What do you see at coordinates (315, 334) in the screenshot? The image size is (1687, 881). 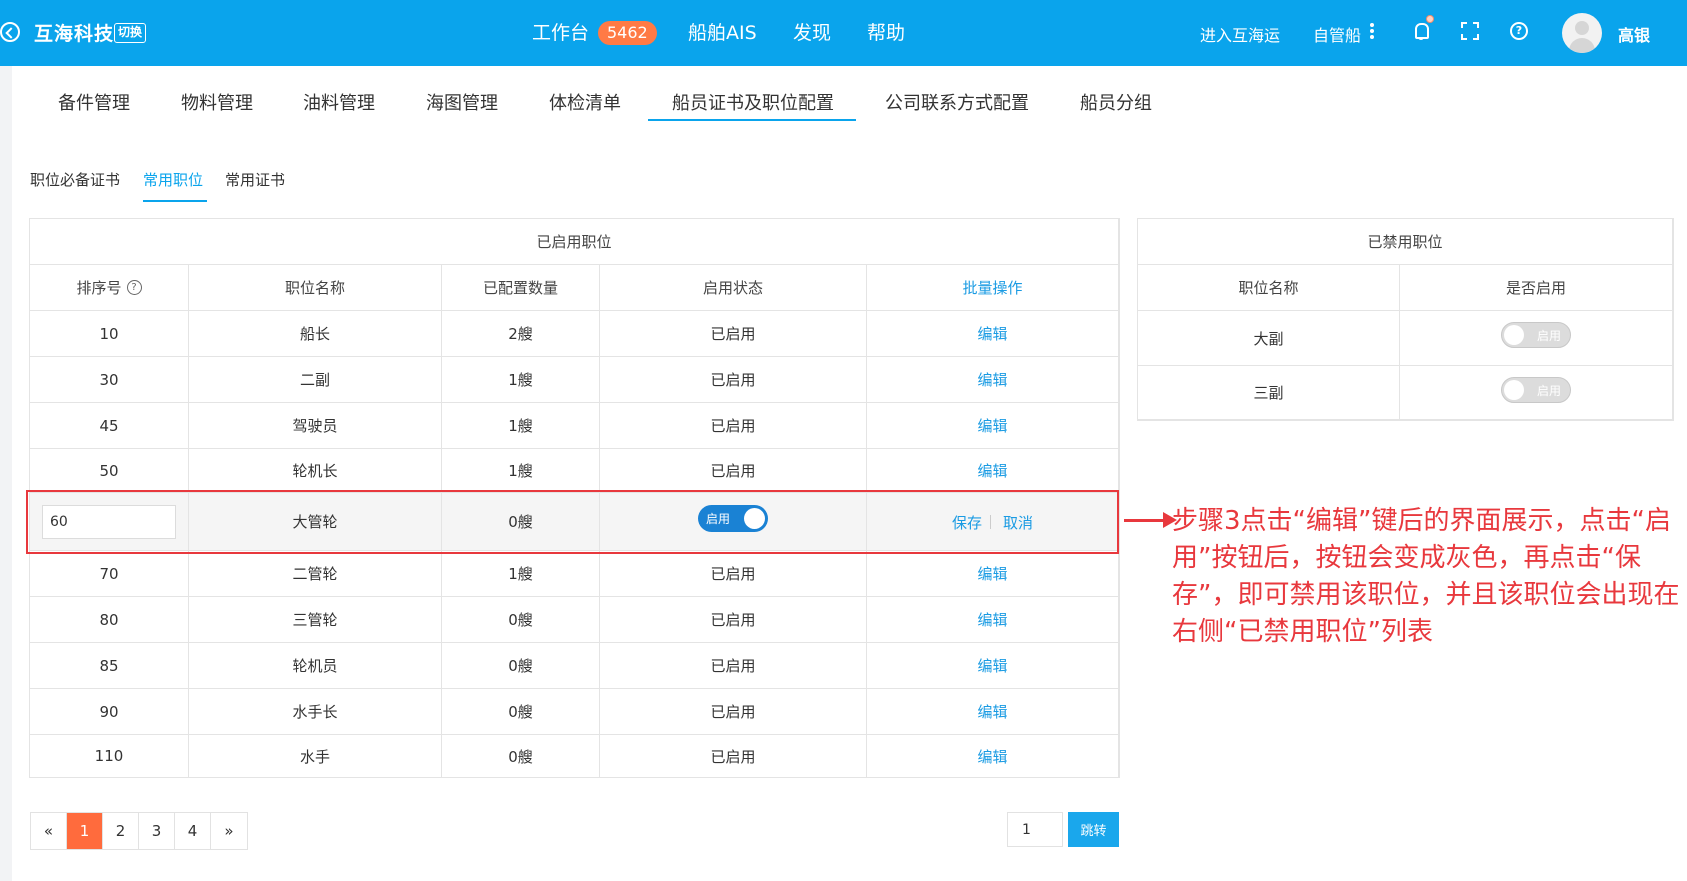 I see `table-cell-name: 船长` at bounding box center [315, 334].